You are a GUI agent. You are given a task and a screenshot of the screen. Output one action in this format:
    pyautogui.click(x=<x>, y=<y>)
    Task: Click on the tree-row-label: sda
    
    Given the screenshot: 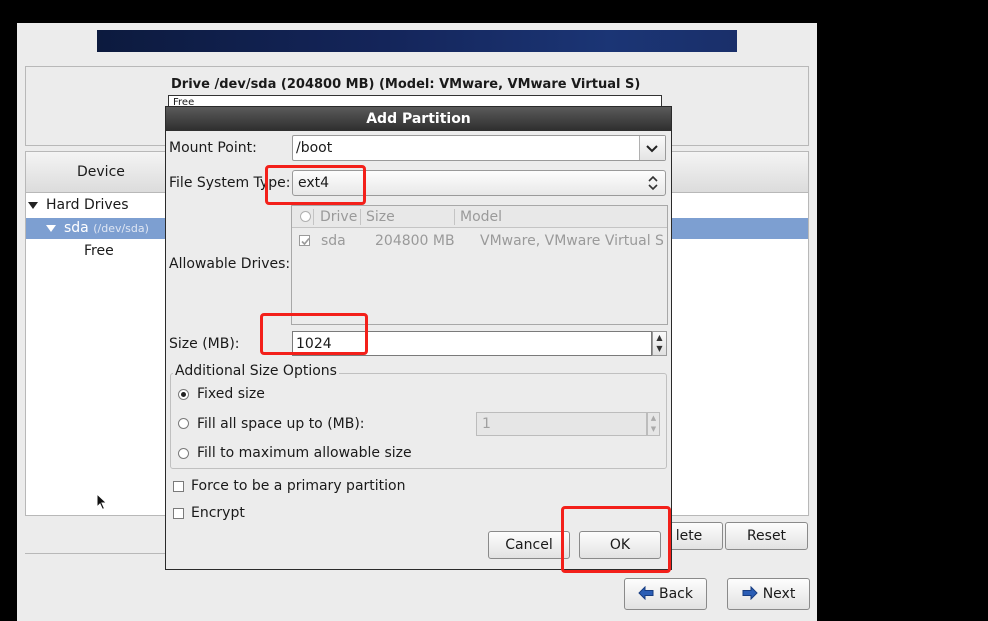 What is the action you would take?
    pyautogui.click(x=76, y=228)
    